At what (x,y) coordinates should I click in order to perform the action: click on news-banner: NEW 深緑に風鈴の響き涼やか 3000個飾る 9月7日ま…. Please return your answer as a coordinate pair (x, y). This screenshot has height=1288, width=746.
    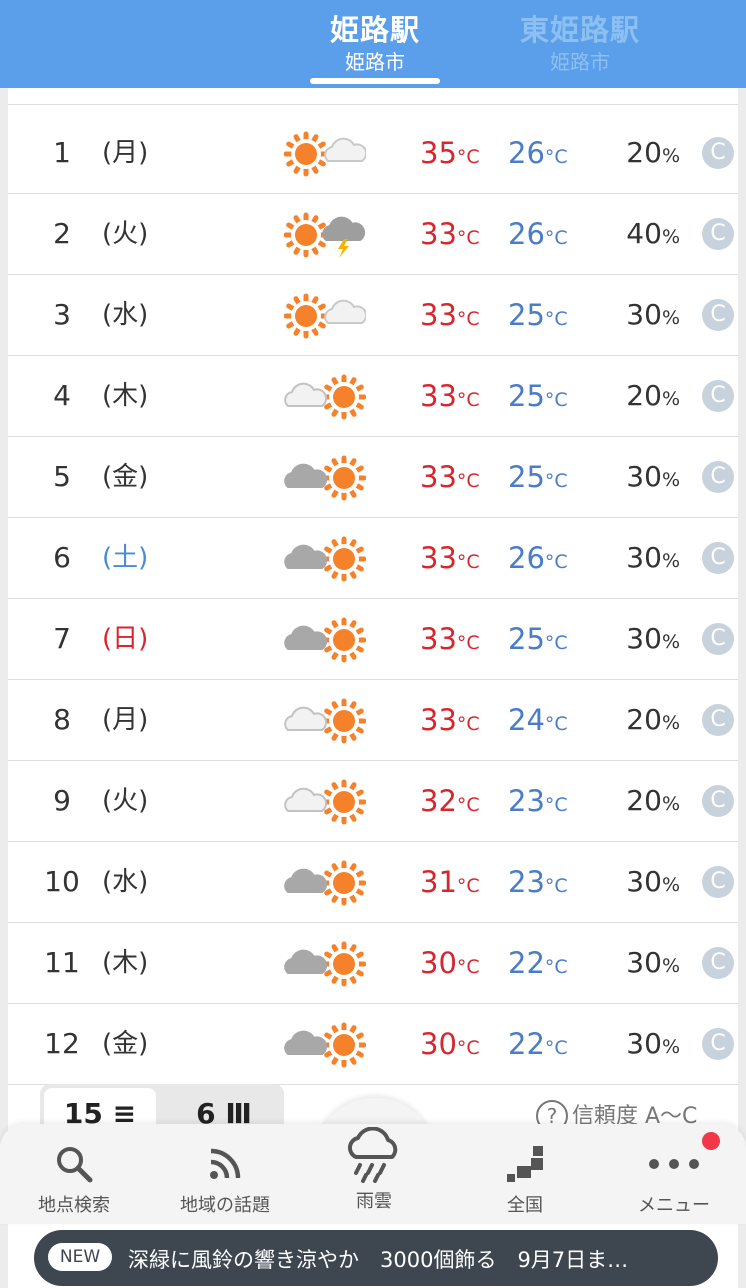
    Looking at the image, I should click on (376, 1258).